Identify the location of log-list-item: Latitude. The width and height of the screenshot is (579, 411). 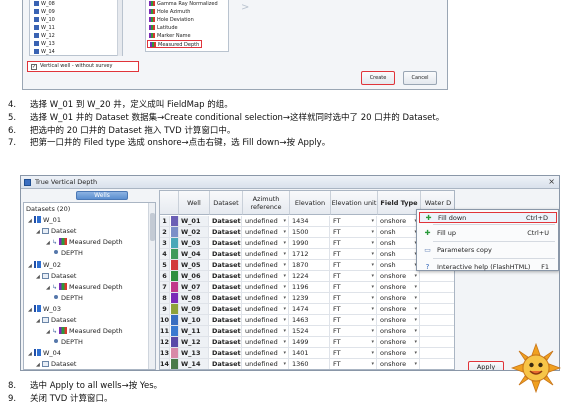
(163, 28).